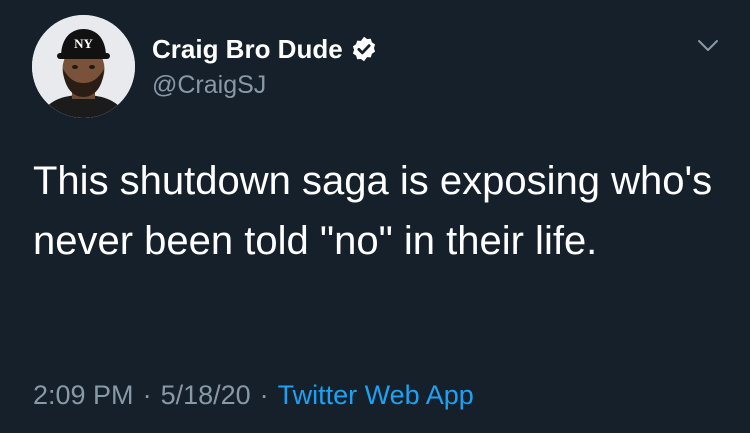 This screenshot has width=750, height=433. I want to click on author-name-row: Craig Bro Dude, so click(265, 49).